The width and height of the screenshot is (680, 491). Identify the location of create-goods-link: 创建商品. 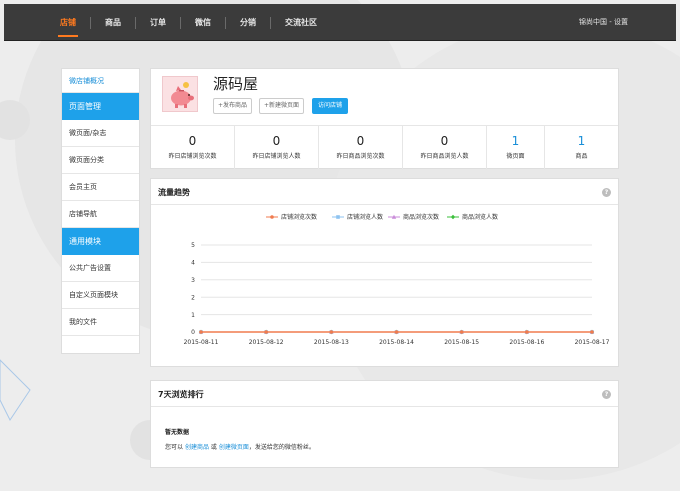
(197, 447).